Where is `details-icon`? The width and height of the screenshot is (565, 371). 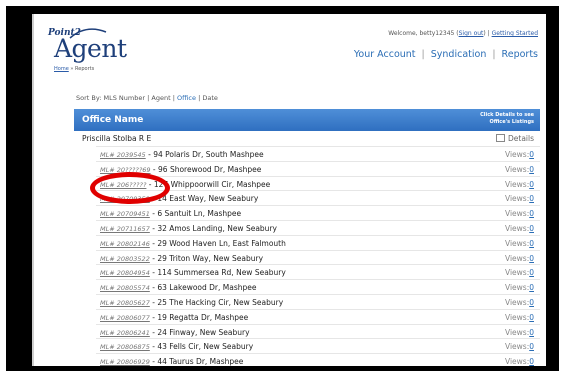 details-icon is located at coordinates (500, 138).